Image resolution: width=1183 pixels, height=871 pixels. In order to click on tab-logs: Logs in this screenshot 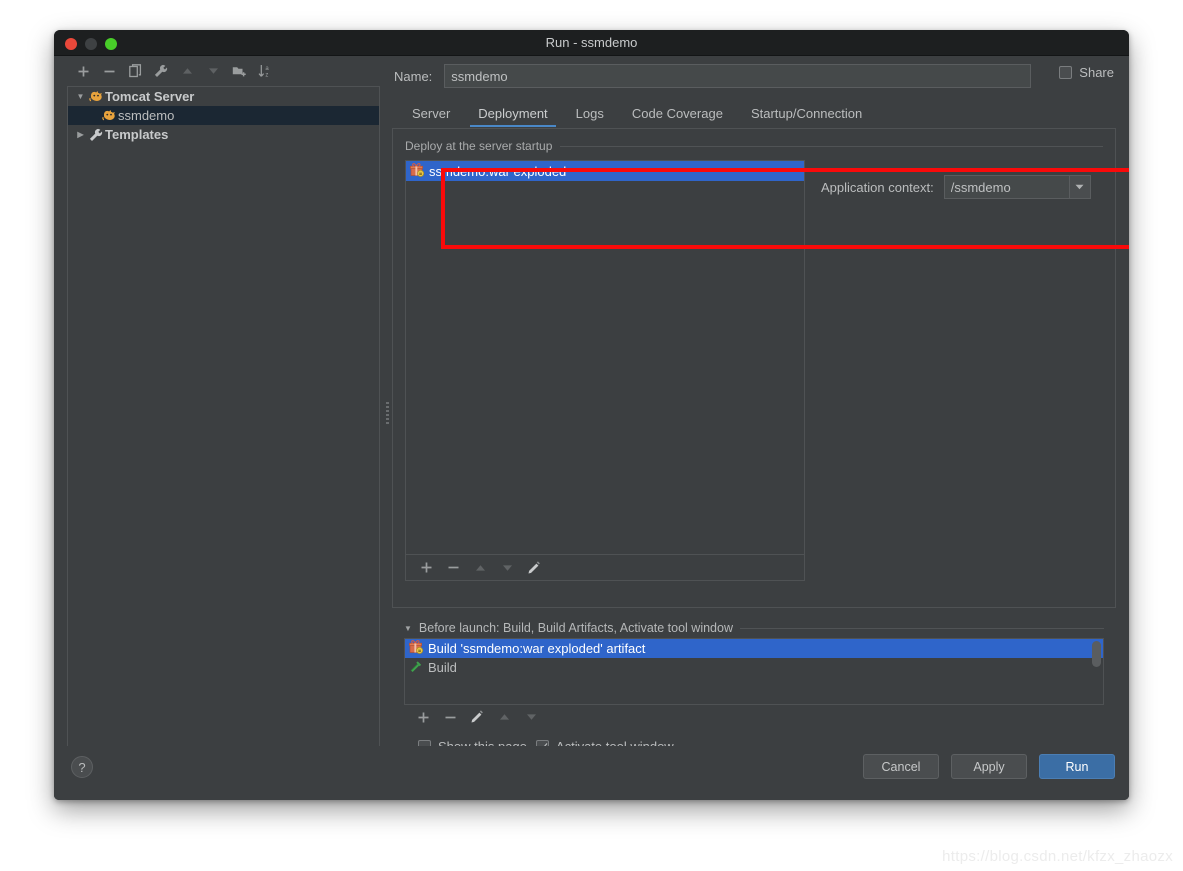, I will do `click(590, 114)`.